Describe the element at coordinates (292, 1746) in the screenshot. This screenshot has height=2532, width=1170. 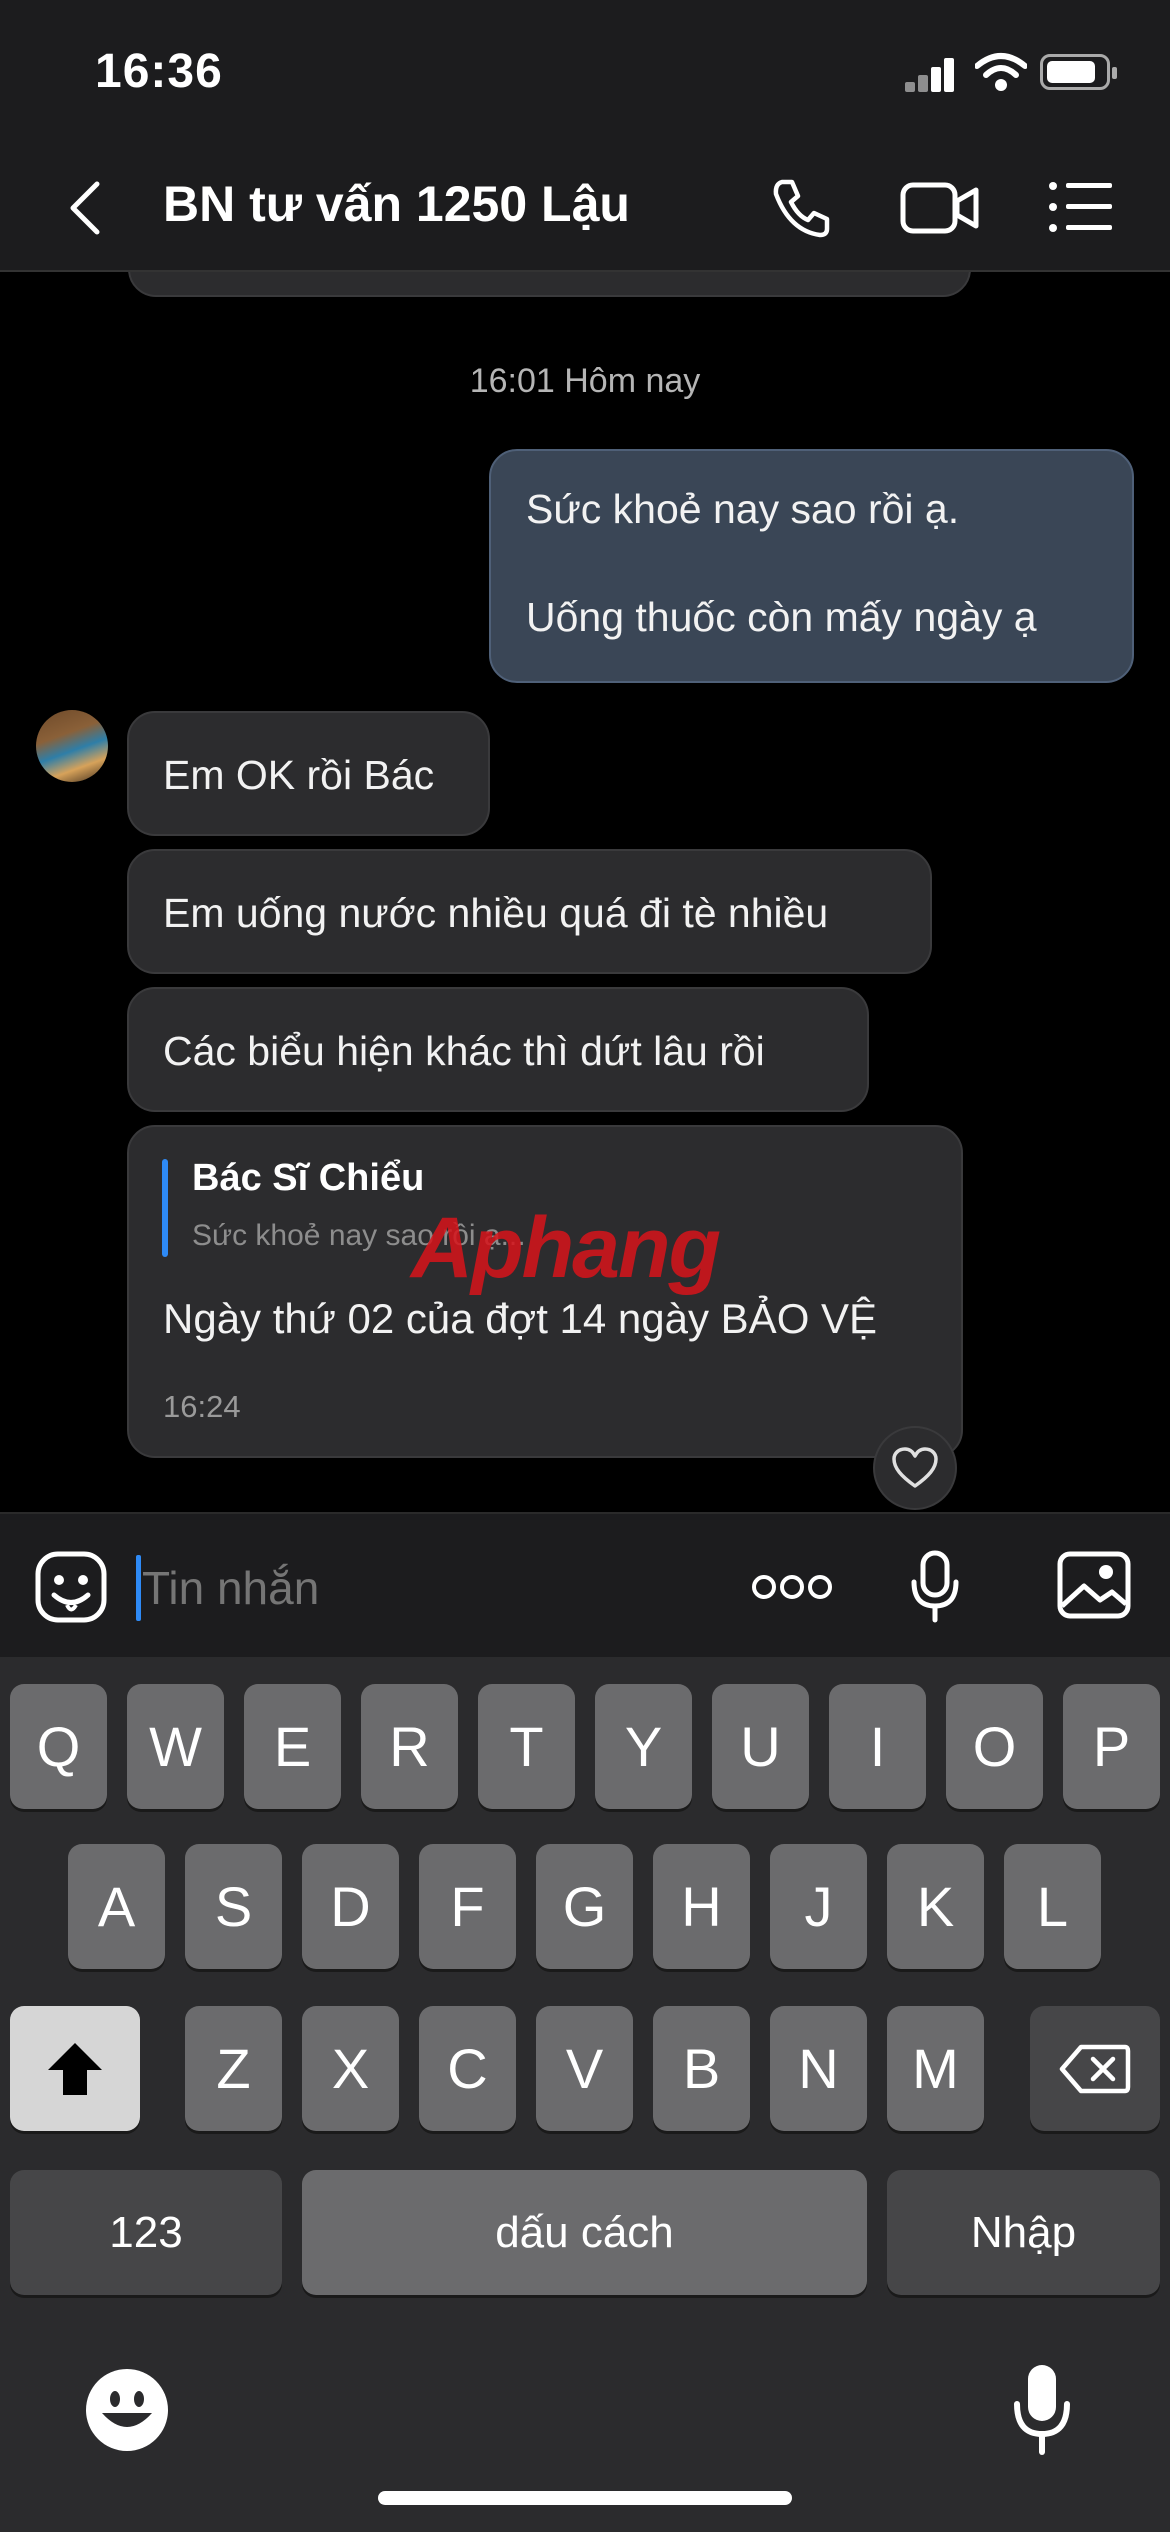
I see `key-e: E` at that location.